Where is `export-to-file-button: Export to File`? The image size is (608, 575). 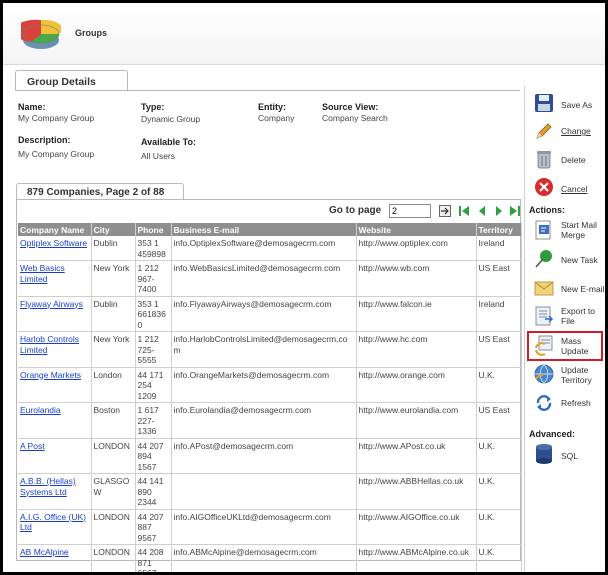
export-to-file-button: Export to File is located at coordinates (568, 317).